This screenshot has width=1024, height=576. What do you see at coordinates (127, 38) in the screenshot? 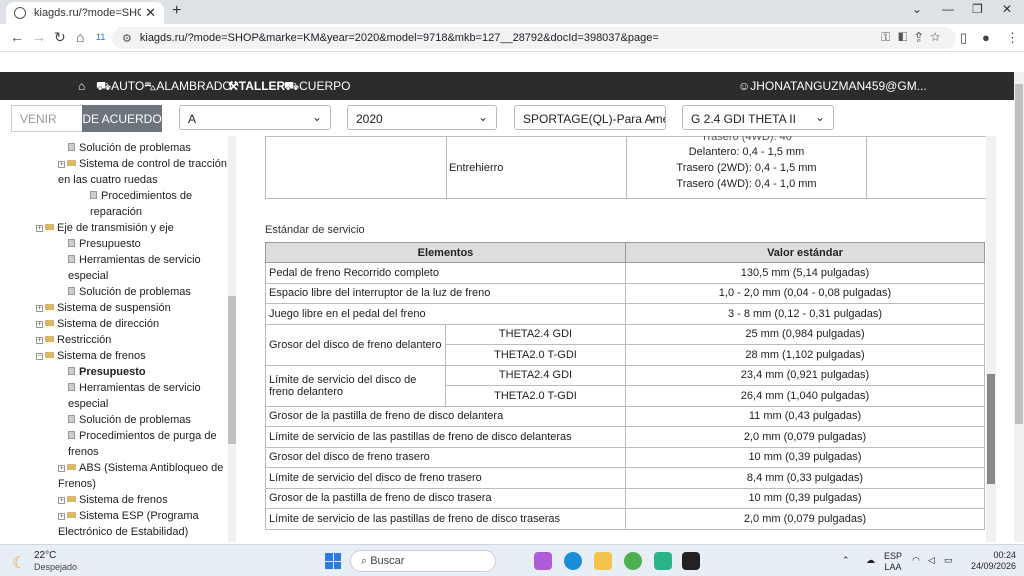
I see `site-info-icon: ⚙` at bounding box center [127, 38].